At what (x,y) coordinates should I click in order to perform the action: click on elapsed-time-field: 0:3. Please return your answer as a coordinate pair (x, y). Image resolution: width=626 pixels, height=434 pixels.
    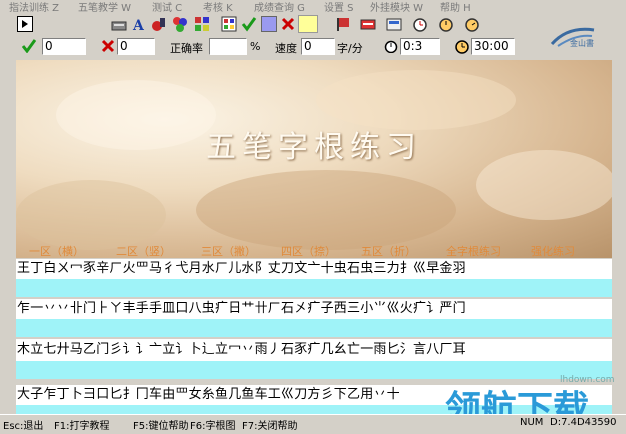
    Looking at the image, I should click on (420, 46).